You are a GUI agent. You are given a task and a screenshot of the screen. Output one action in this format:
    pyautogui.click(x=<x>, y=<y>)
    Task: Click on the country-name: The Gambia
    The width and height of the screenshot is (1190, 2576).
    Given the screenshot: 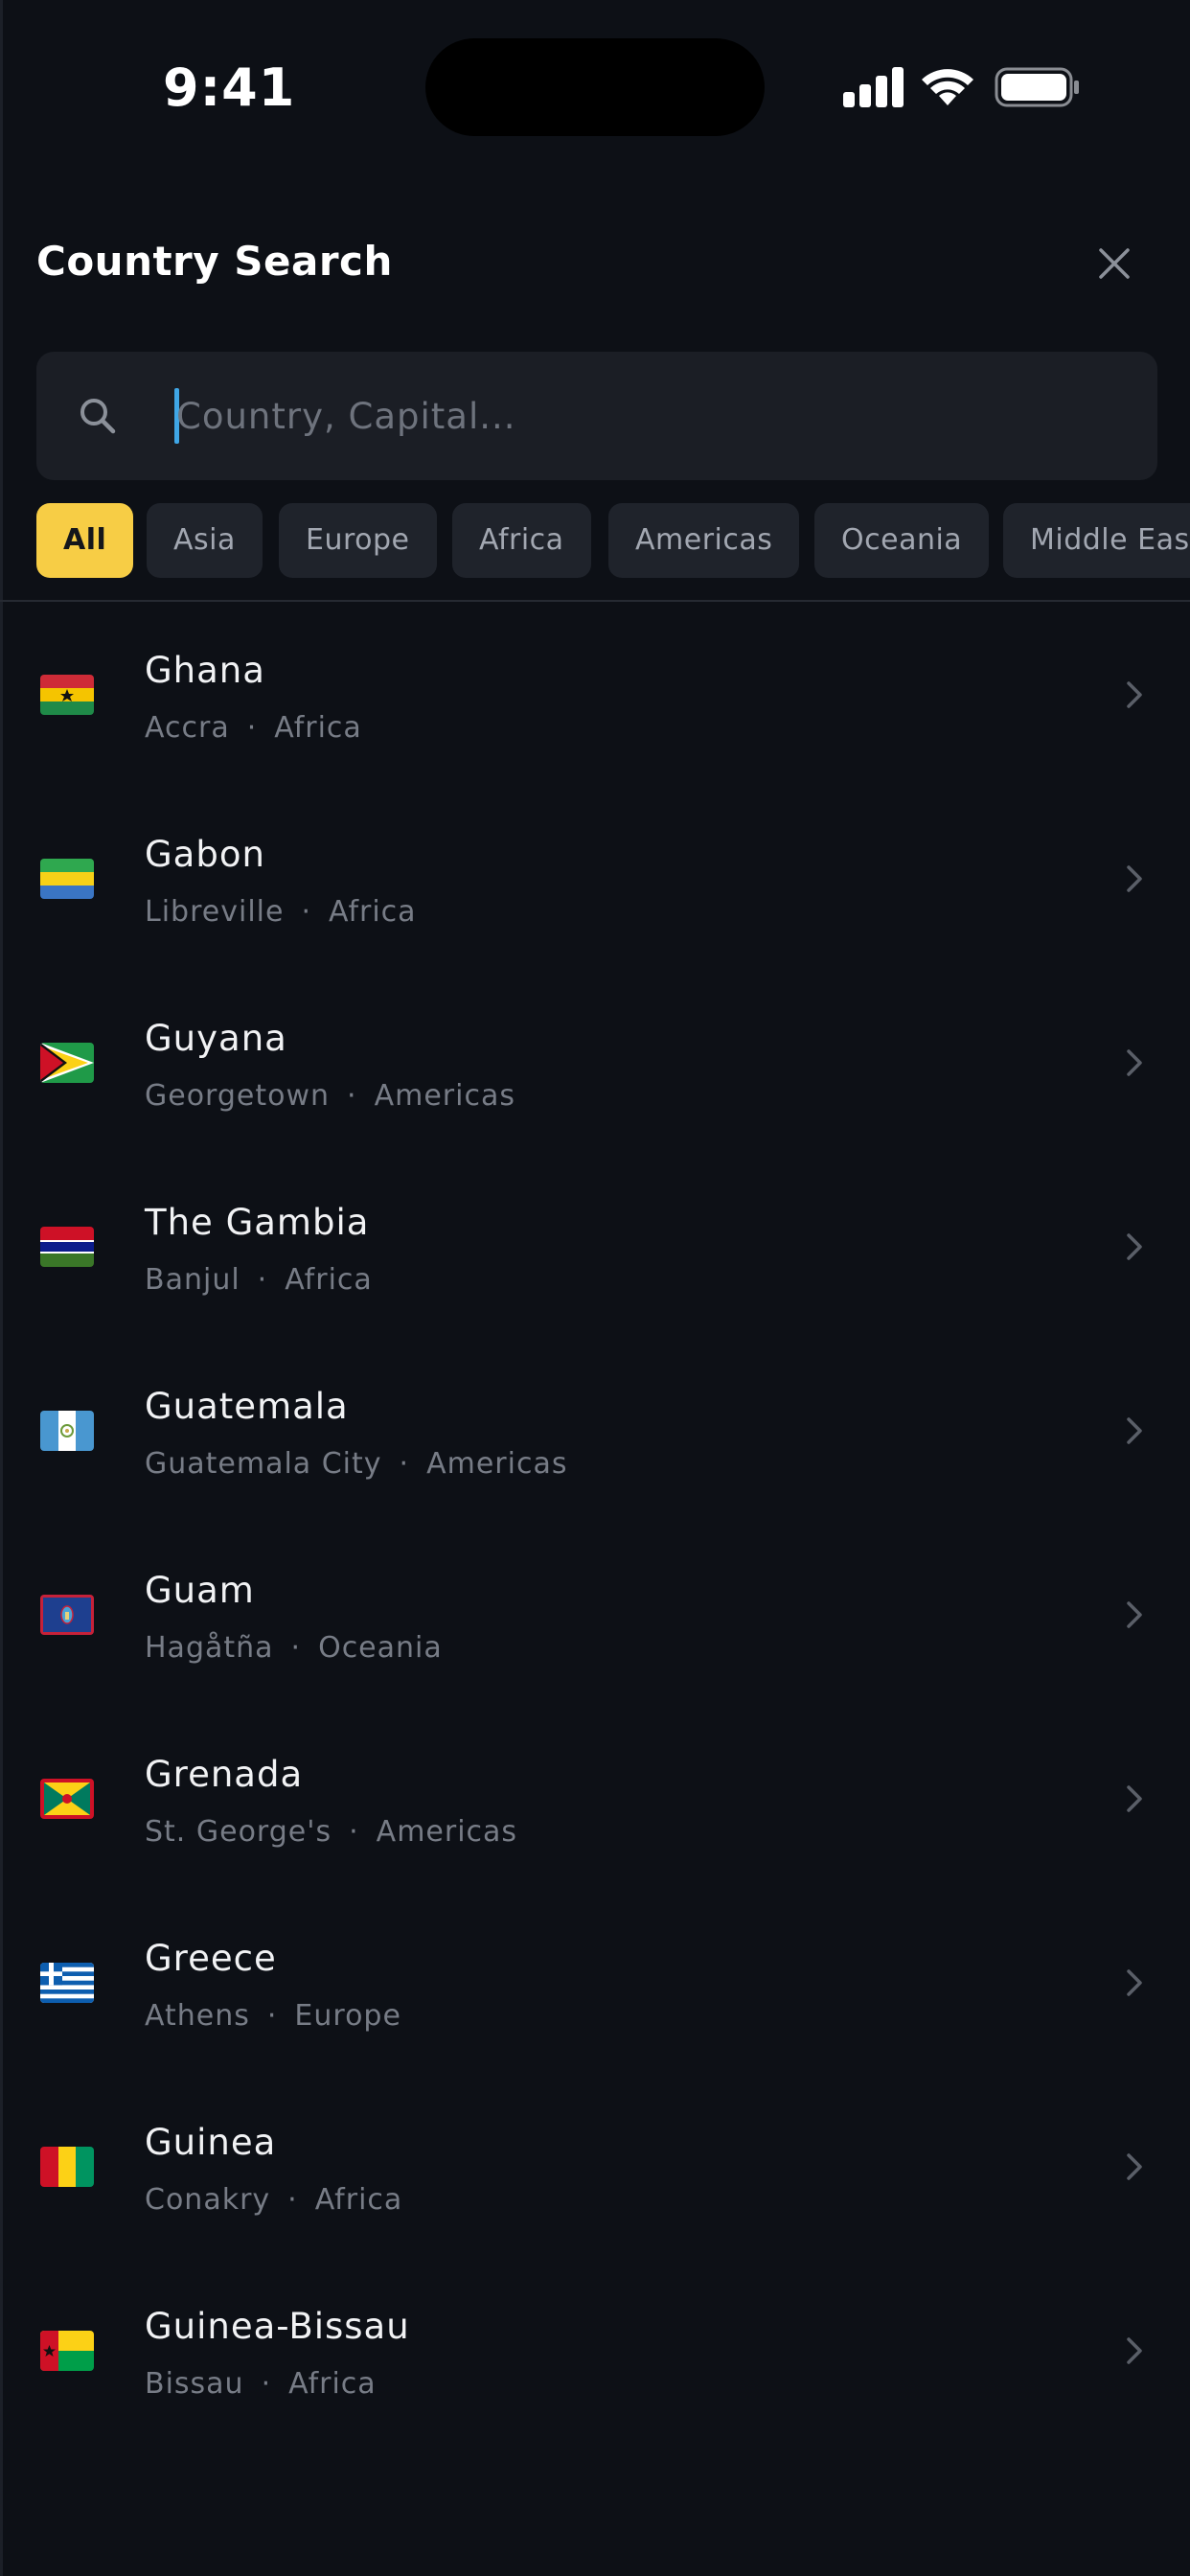 What is the action you would take?
    pyautogui.click(x=257, y=1222)
    